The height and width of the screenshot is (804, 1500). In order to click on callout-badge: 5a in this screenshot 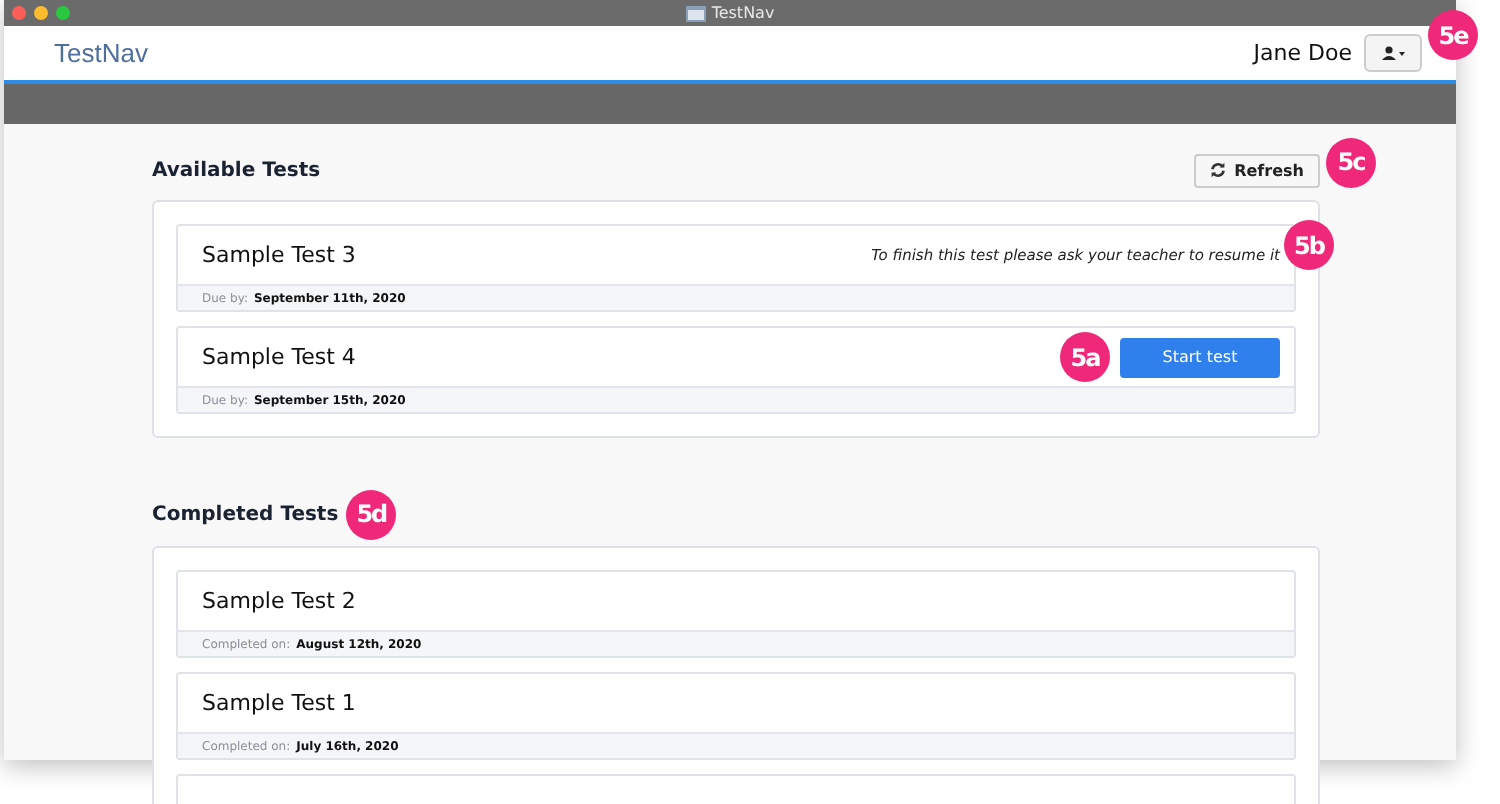, I will do `click(1085, 357)`.